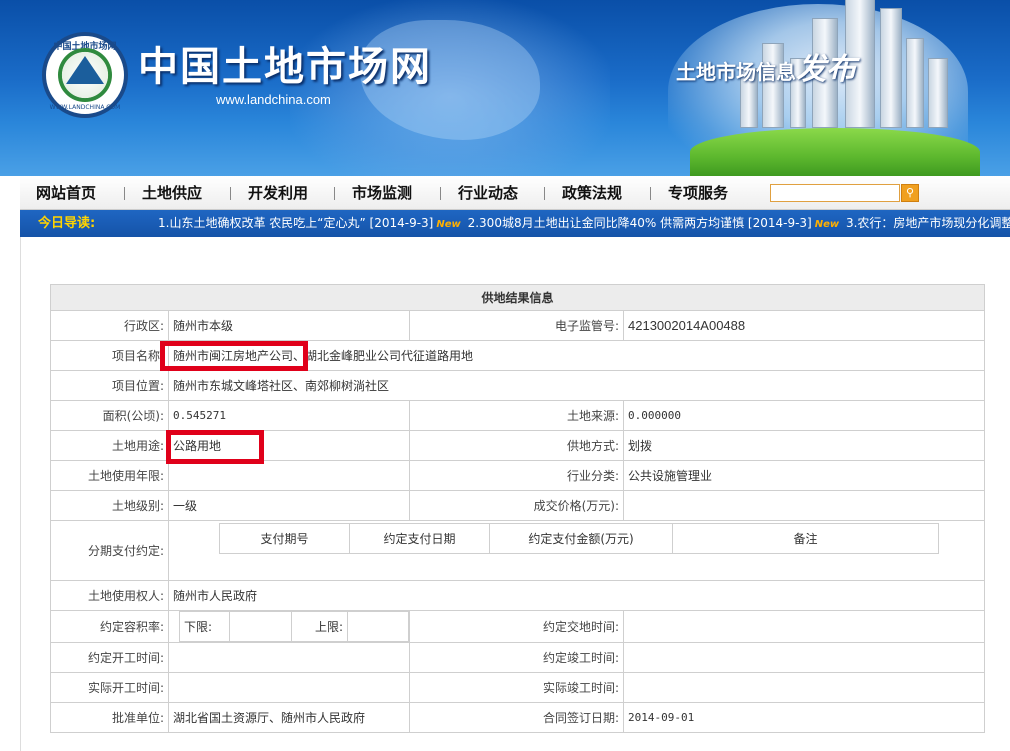 This screenshot has height=751, width=1010. I want to click on supply-method-value: 划拨, so click(804, 445).